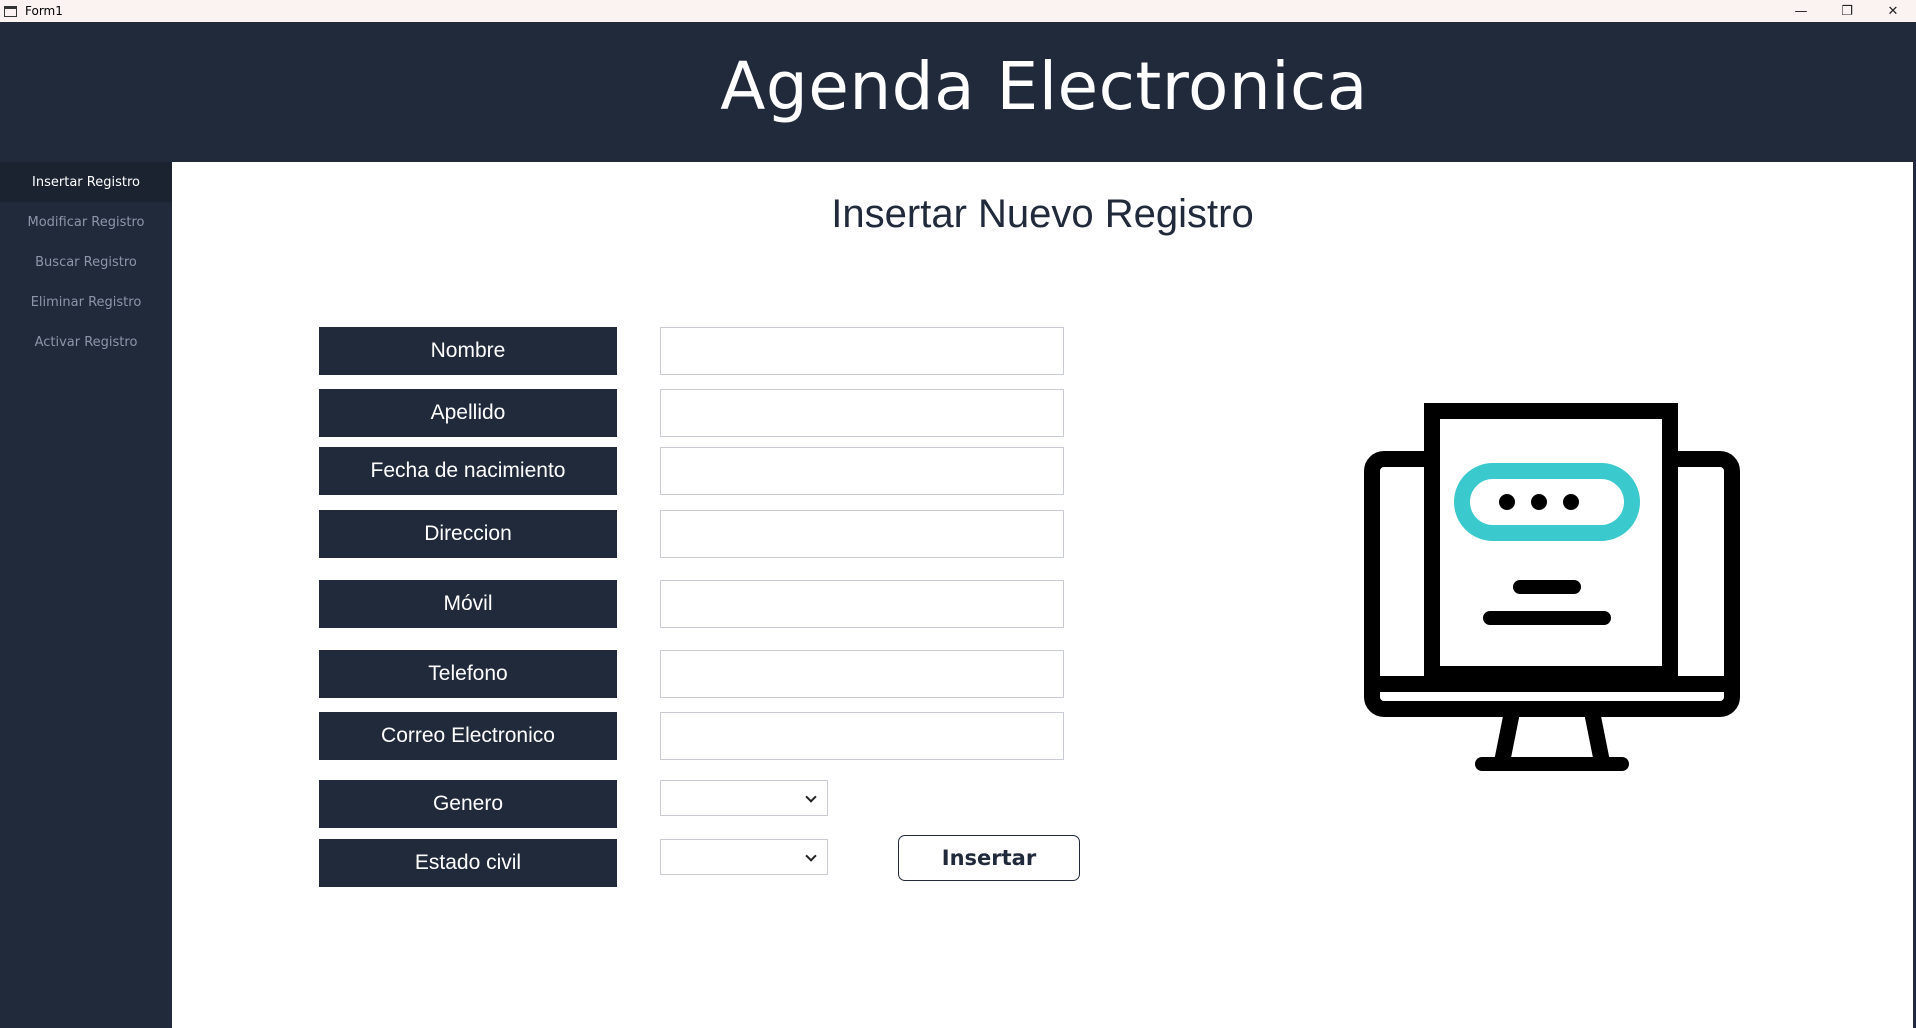 The height and width of the screenshot is (1028, 1916). What do you see at coordinates (862, 736) in the screenshot?
I see `correo-input` at bounding box center [862, 736].